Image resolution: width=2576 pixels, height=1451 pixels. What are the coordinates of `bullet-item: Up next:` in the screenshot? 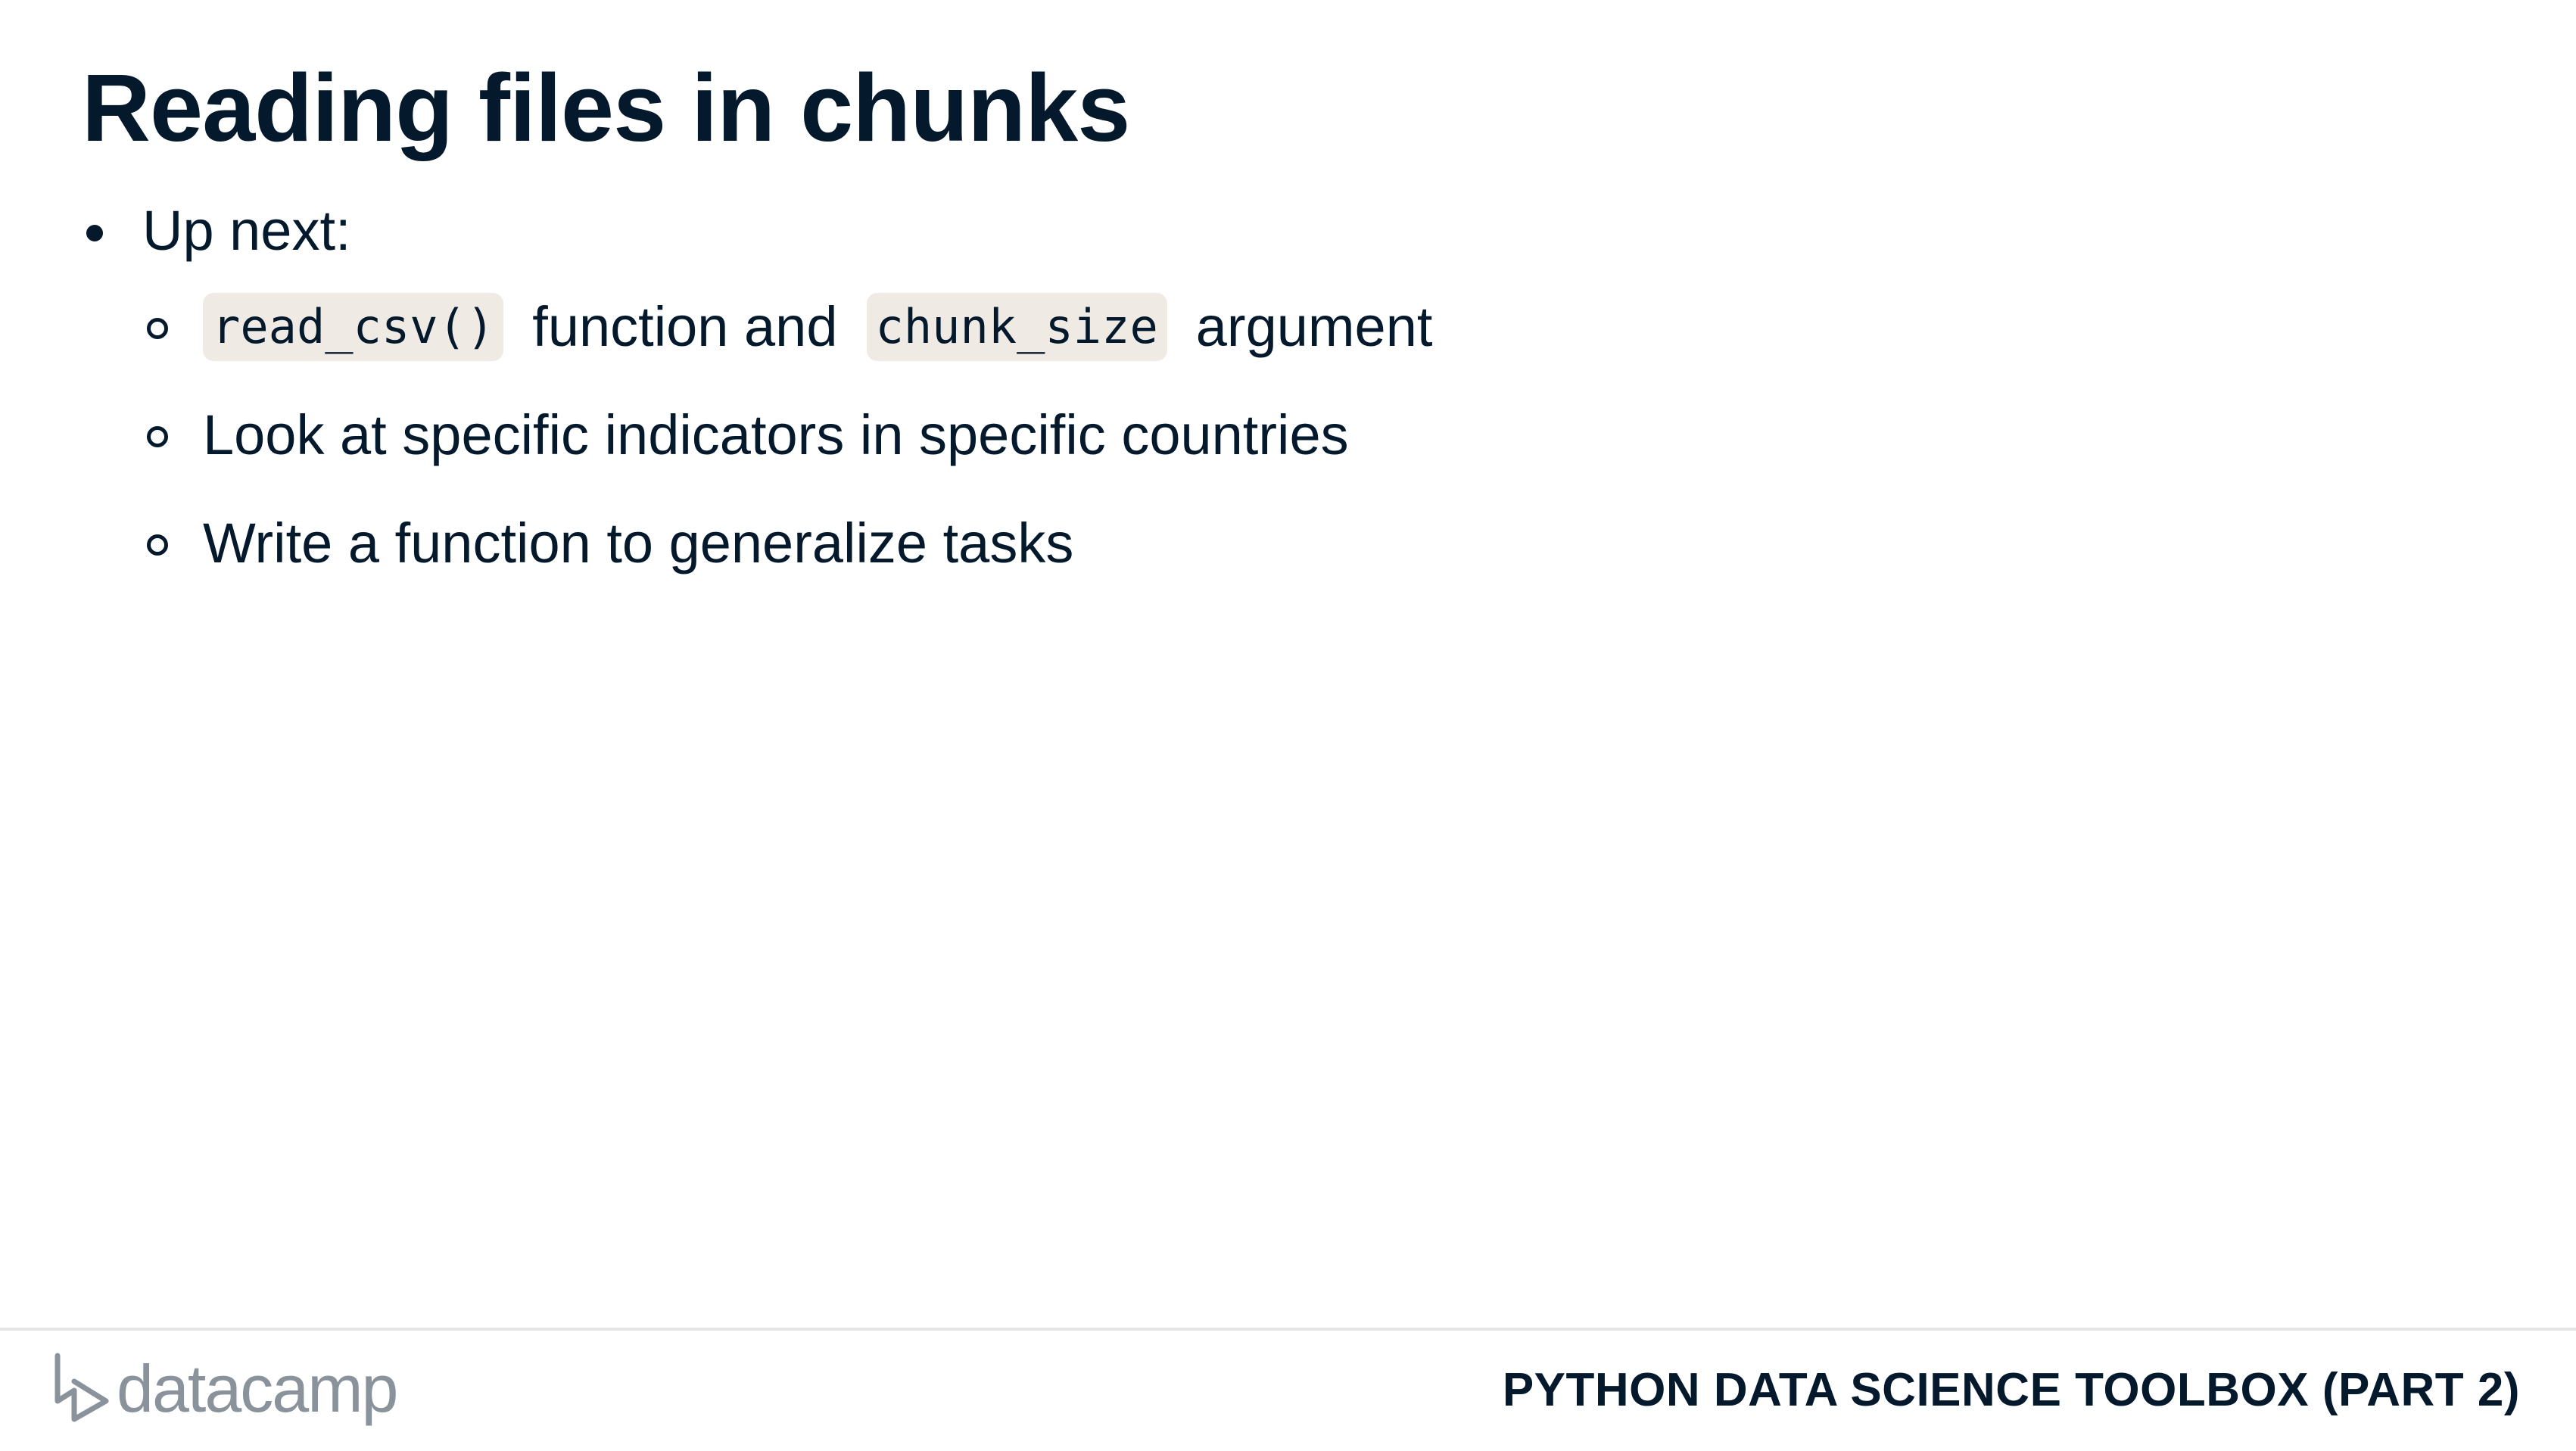 It's located at (1288, 230).